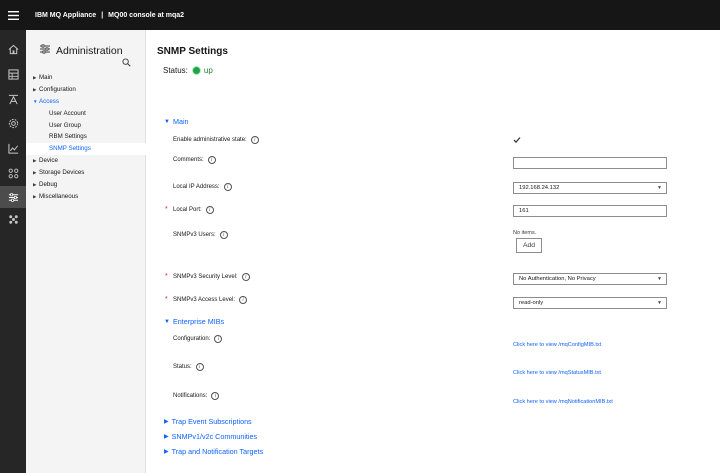  What do you see at coordinates (86, 185) in the screenshot?
I see `sidebar-item-debug: ▶ Debug` at bounding box center [86, 185].